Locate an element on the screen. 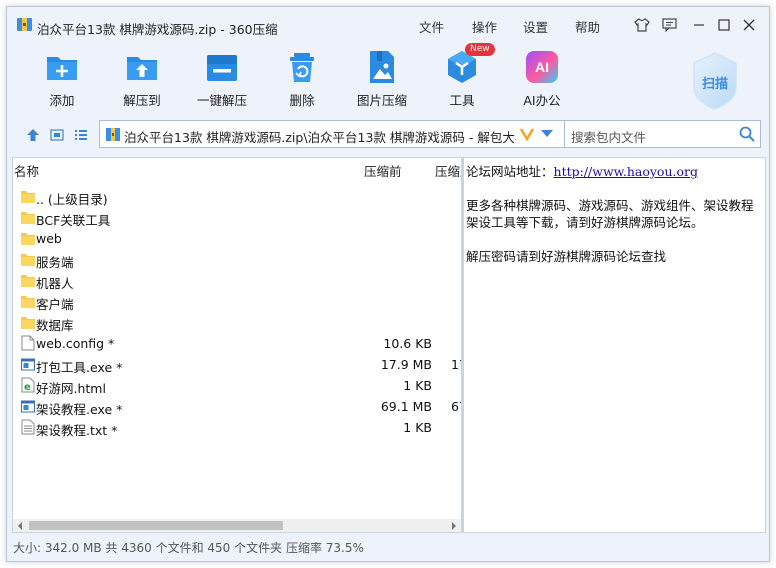 This screenshot has height=568, width=776. scrollbar-thumb is located at coordinates (156, 525).